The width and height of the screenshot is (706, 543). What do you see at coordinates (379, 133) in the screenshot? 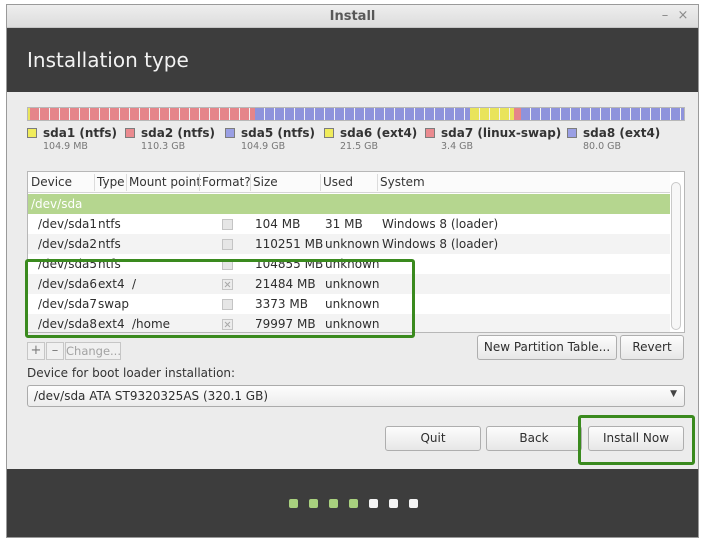
I see `legend-name: sda6 (ext4)` at bounding box center [379, 133].